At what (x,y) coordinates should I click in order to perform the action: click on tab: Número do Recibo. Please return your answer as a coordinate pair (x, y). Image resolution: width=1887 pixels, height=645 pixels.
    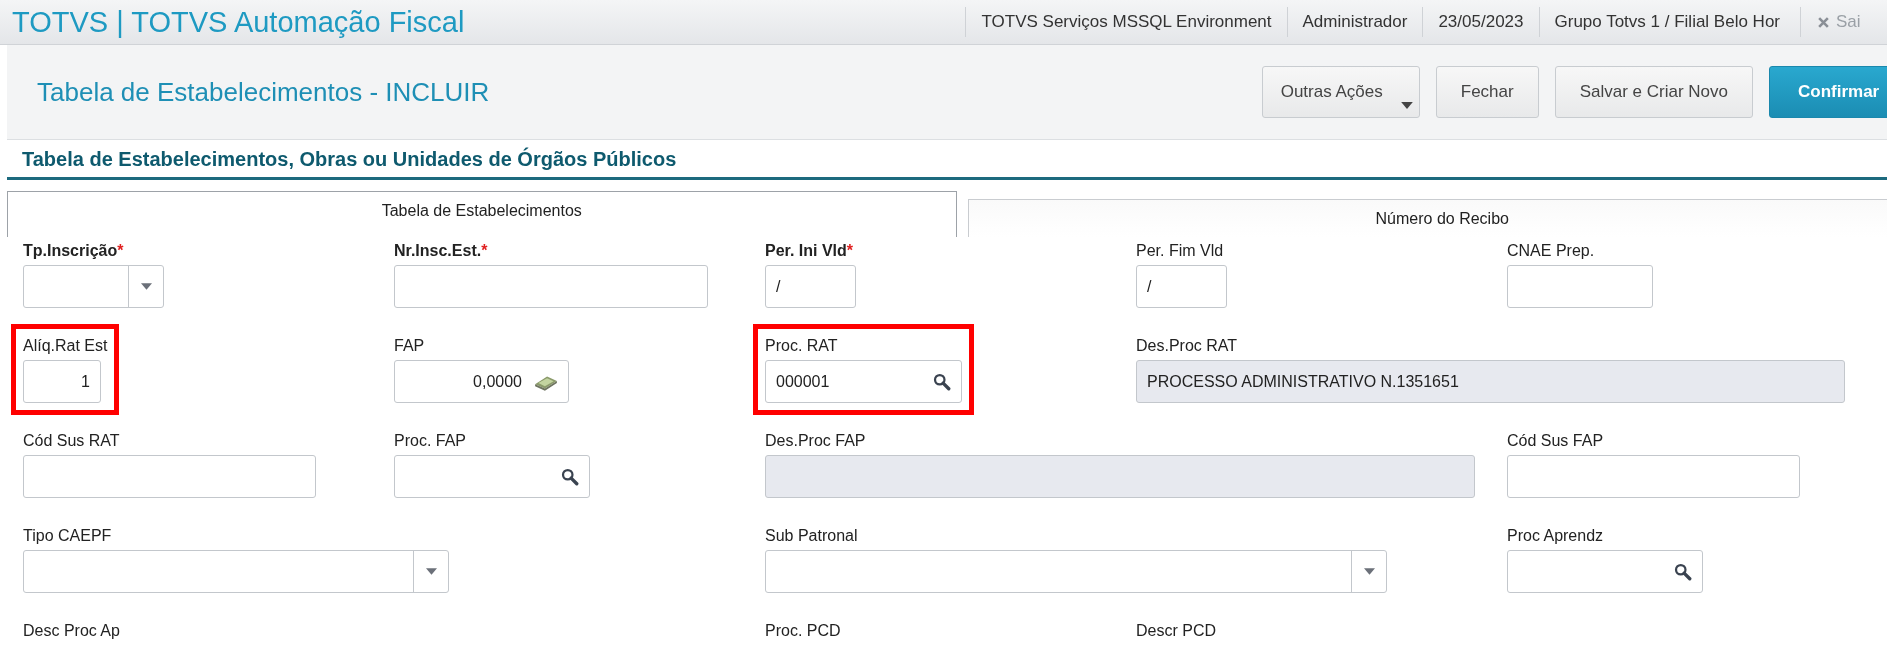
    Looking at the image, I should click on (1427, 218).